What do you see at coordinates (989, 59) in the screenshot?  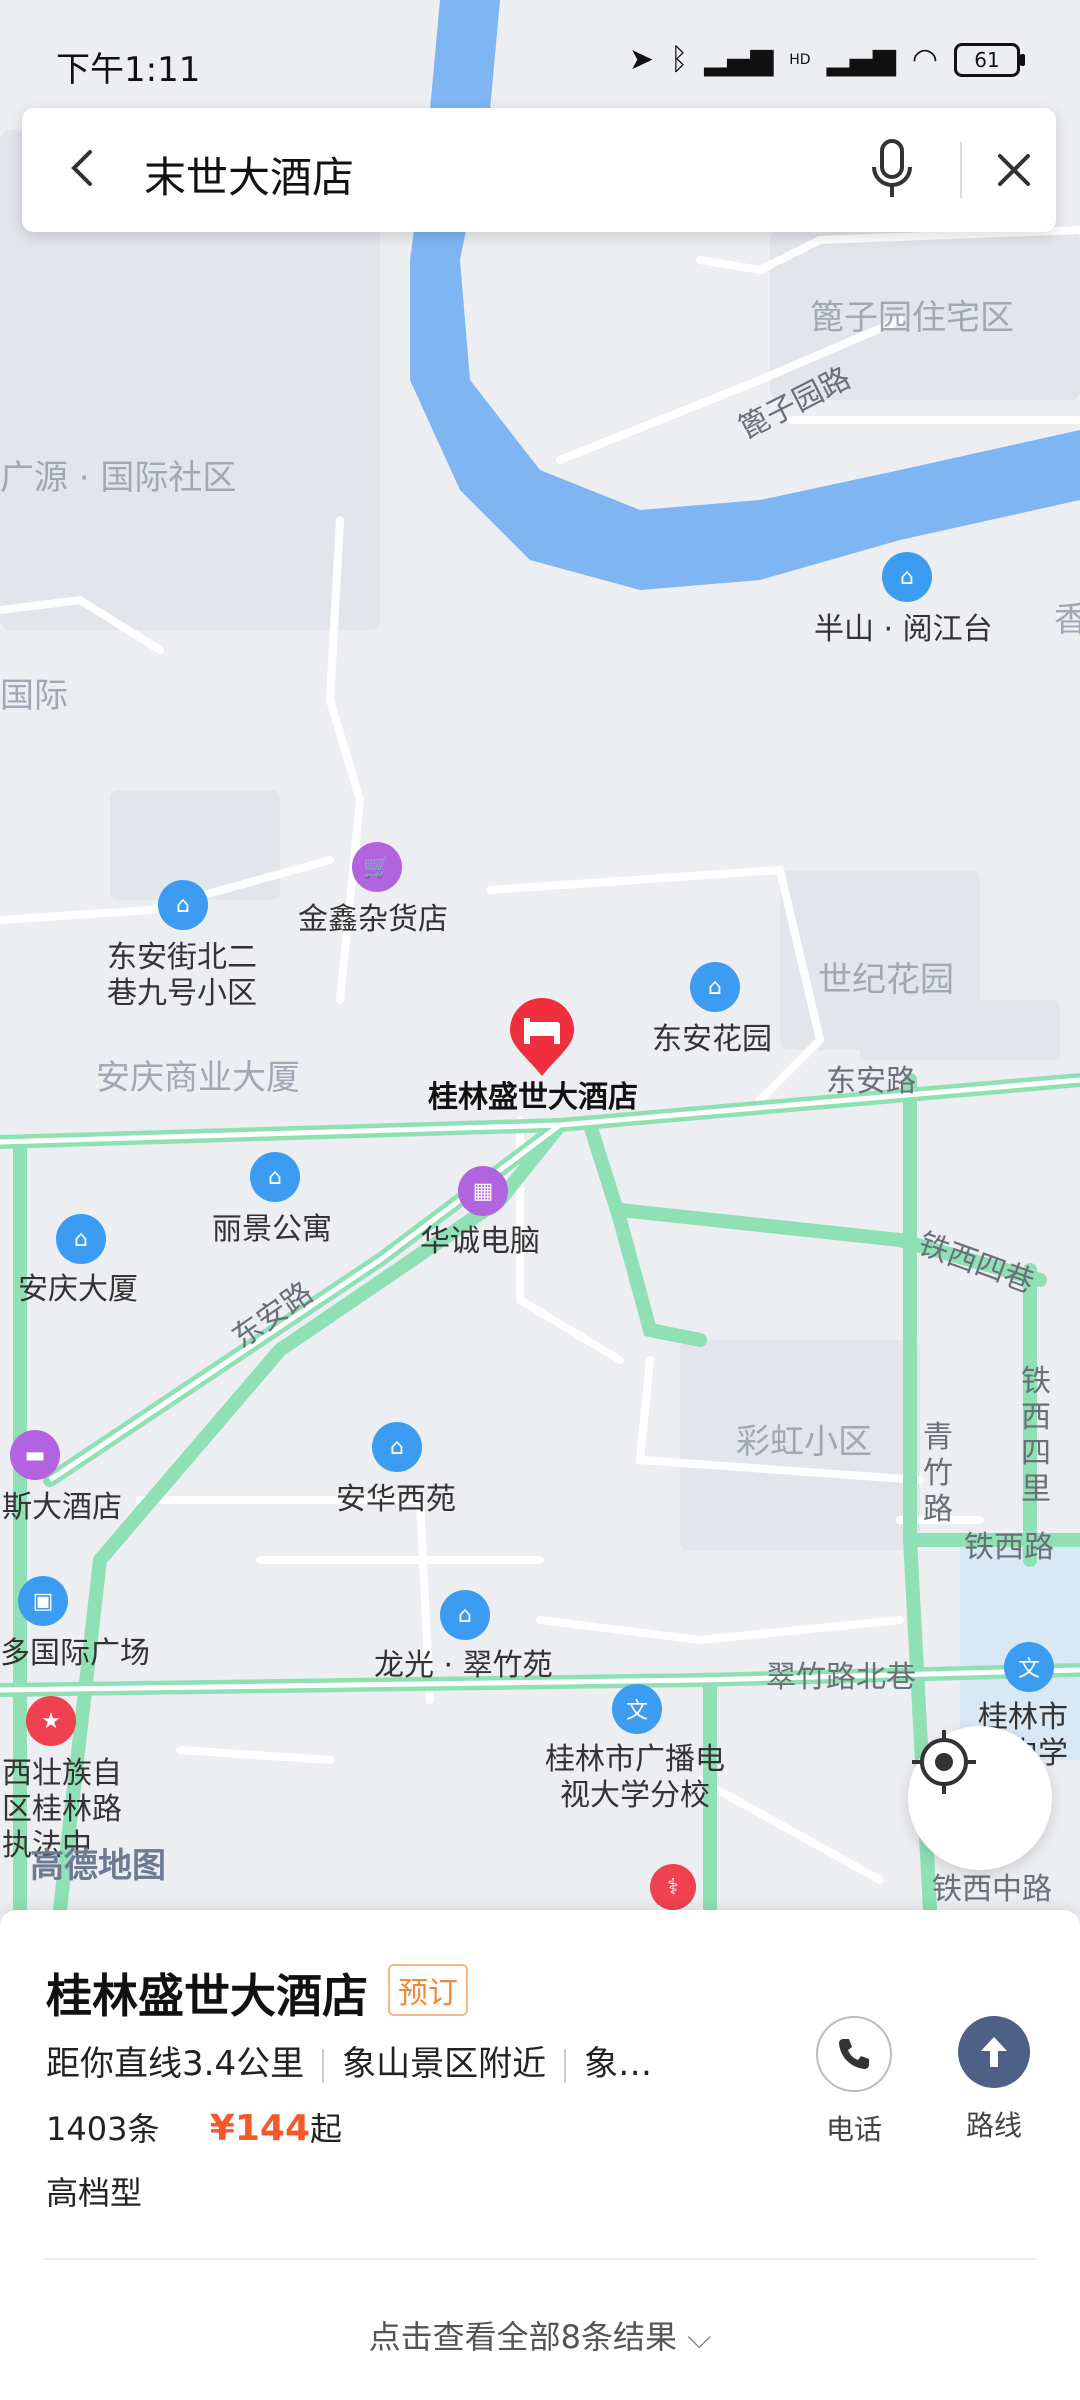 I see `battery-icon: 61` at bounding box center [989, 59].